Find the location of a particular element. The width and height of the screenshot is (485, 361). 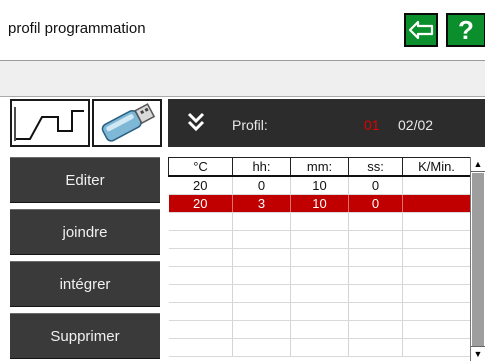

temperature-curve-icon is located at coordinates (49, 124).